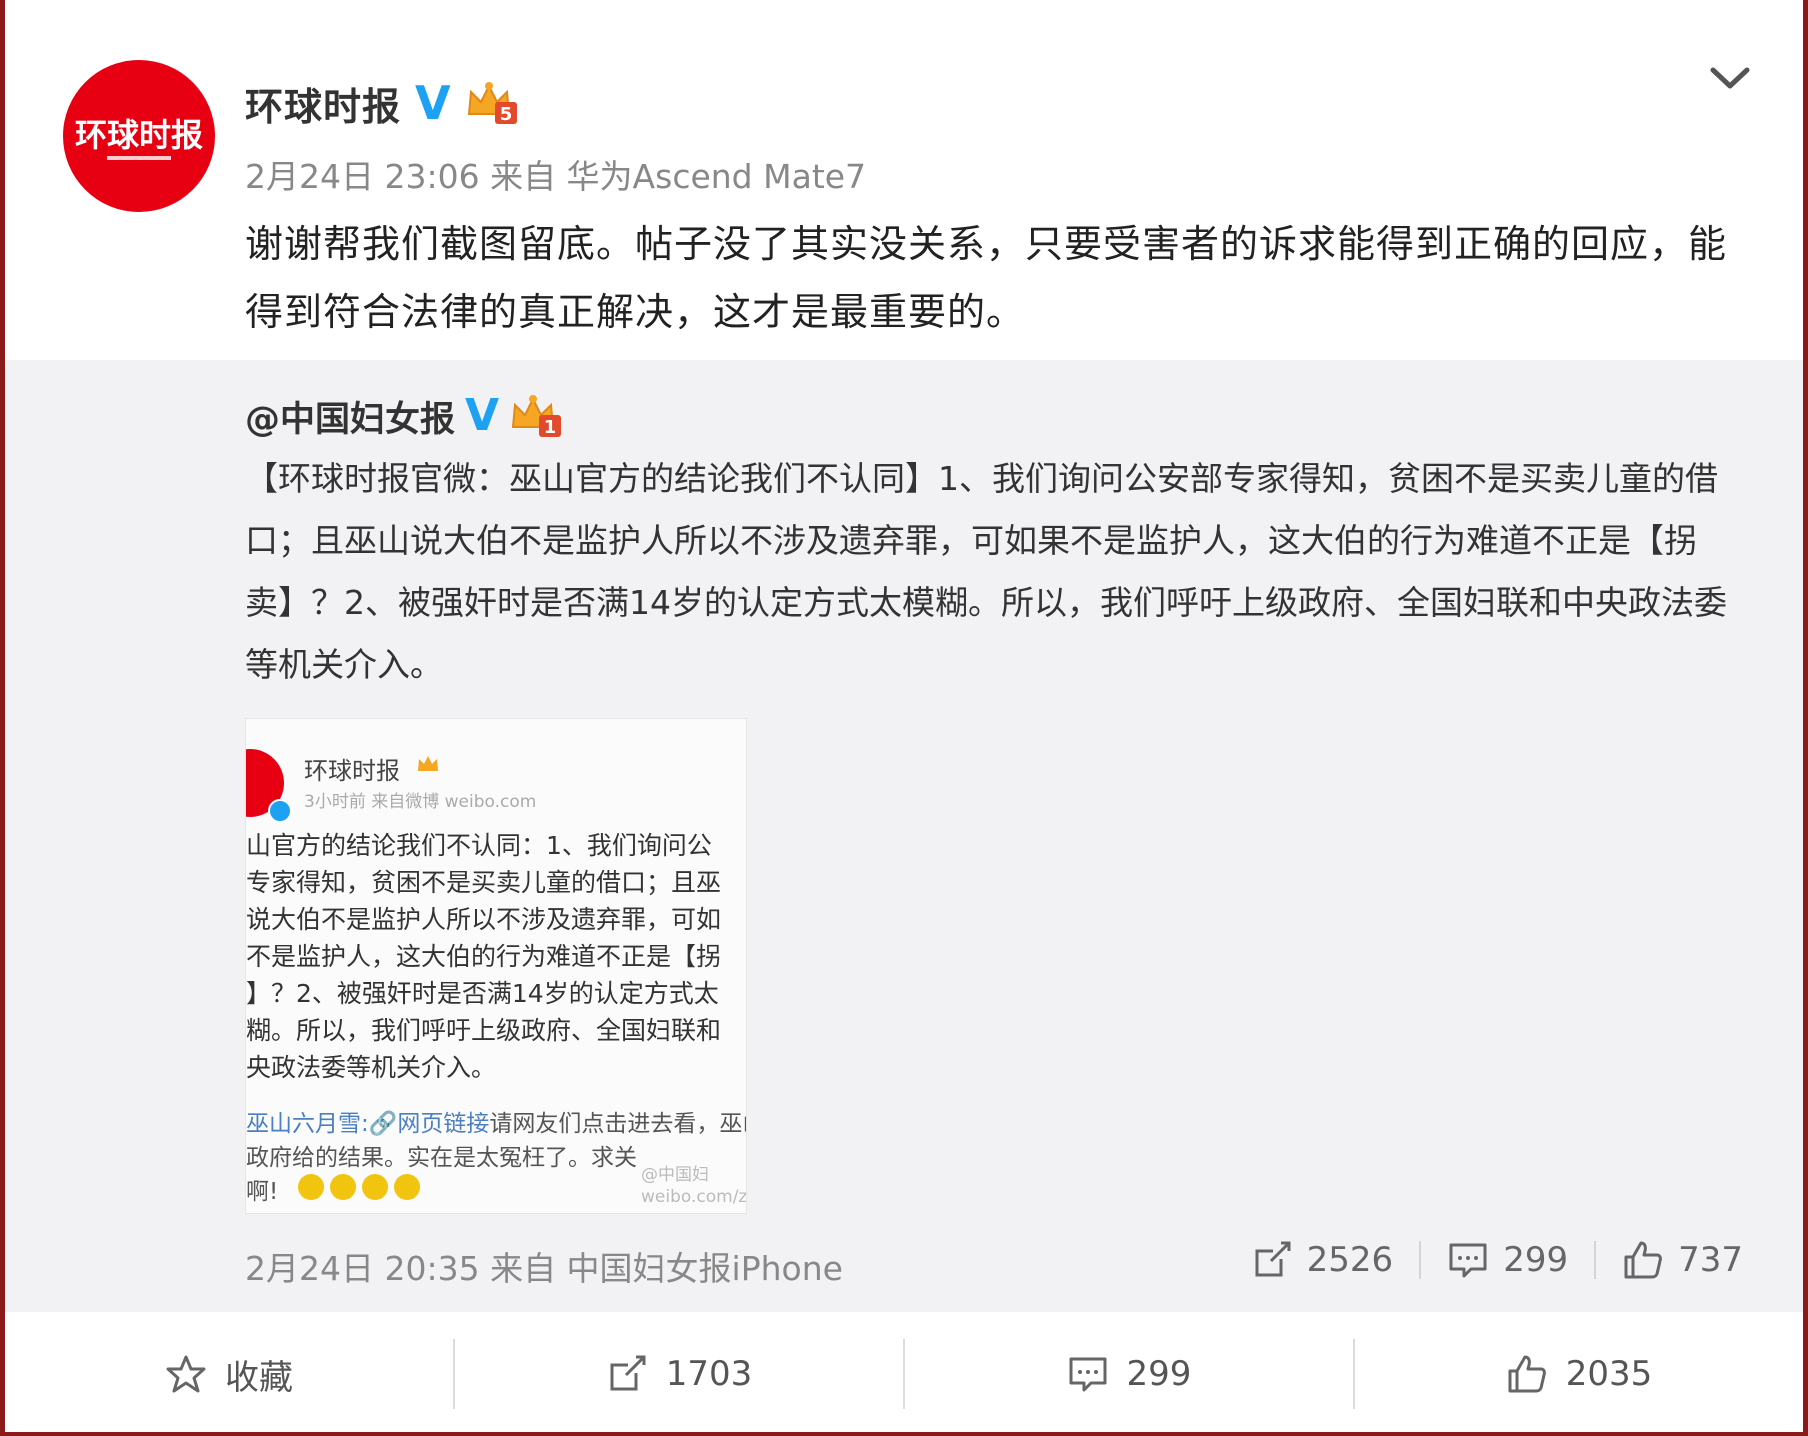 This screenshot has height=1436, width=1808. Describe the element at coordinates (259, 1377) in the screenshot. I see `favorite-label: 收藏` at that location.